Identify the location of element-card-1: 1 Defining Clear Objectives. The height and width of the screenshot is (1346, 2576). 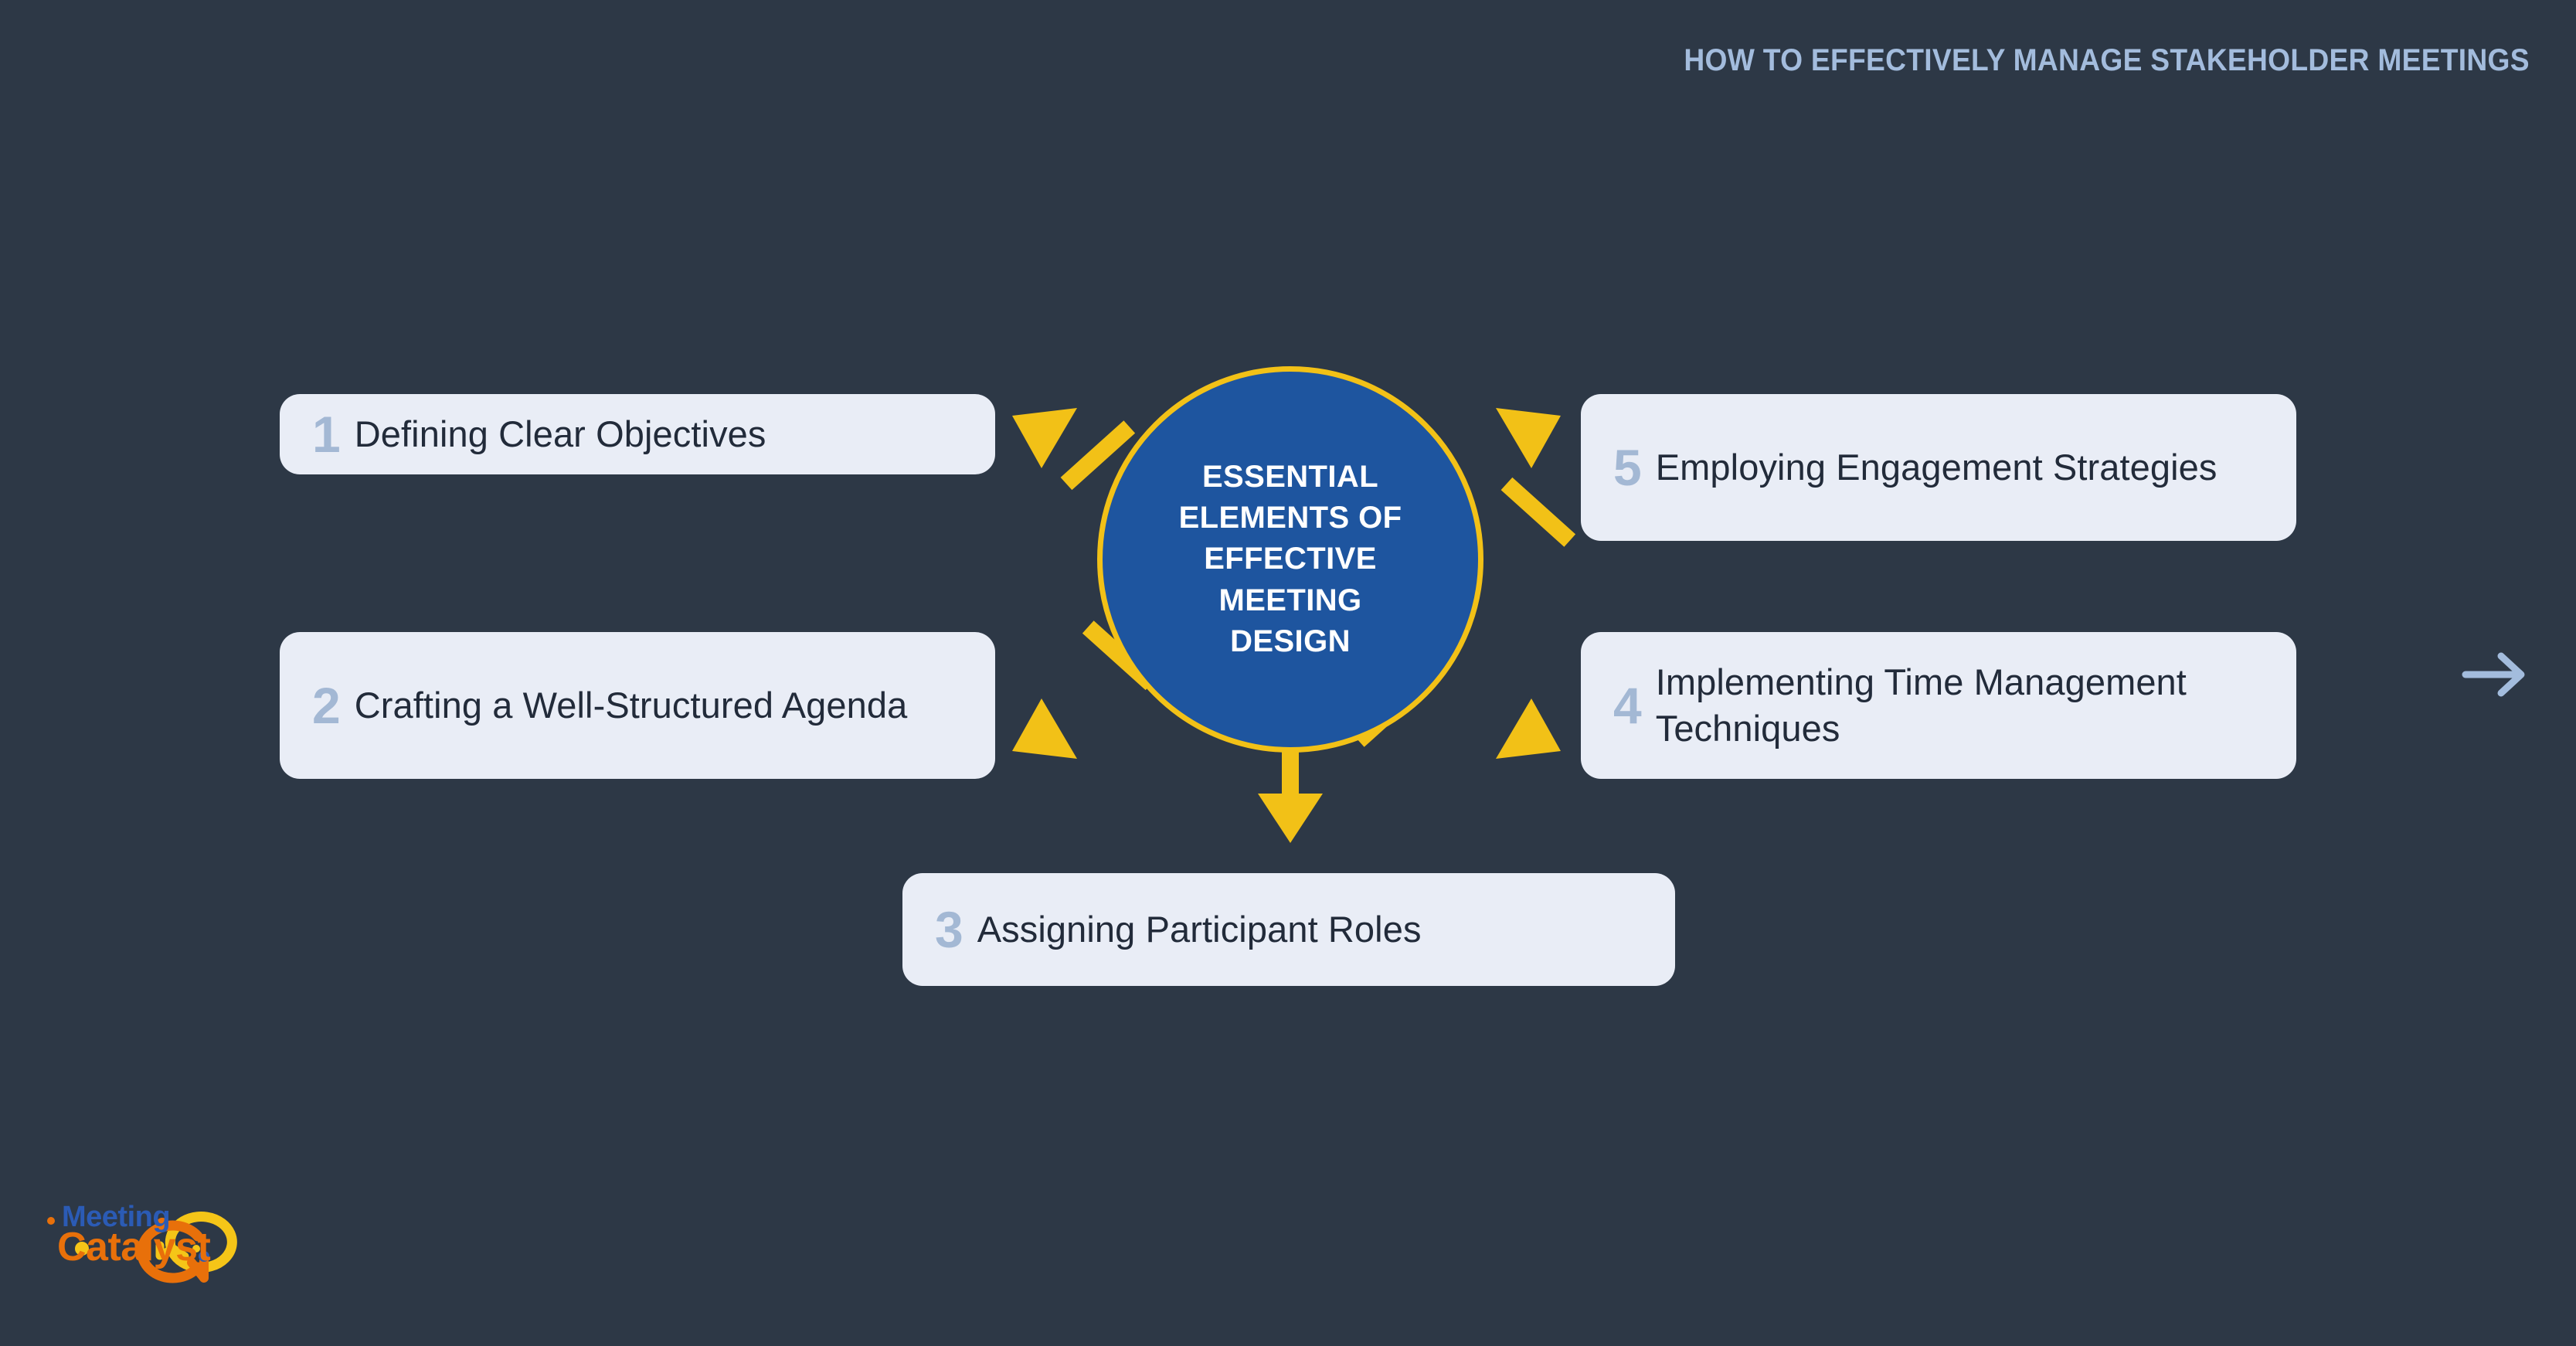
(637, 434).